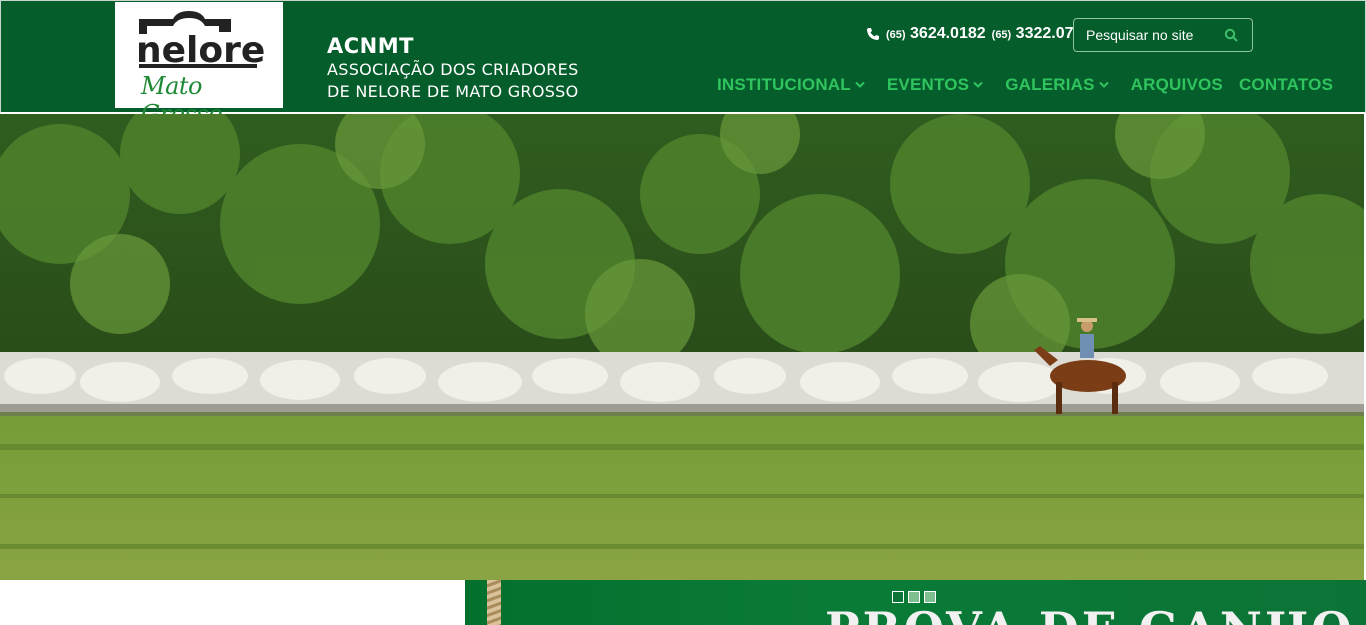 The height and width of the screenshot is (625, 1366). I want to click on phone-2-ddd: (65), so click(1001, 35).